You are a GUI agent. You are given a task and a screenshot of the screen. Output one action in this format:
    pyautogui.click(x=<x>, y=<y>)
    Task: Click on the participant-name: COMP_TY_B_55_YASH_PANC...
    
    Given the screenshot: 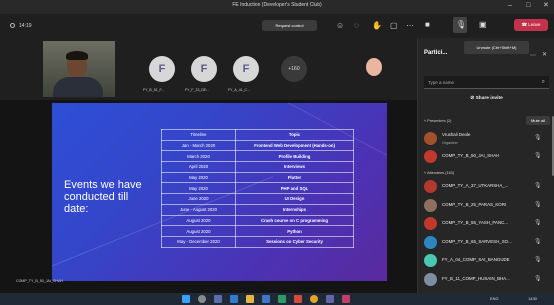 What is the action you would take?
    pyautogui.click(x=475, y=222)
    